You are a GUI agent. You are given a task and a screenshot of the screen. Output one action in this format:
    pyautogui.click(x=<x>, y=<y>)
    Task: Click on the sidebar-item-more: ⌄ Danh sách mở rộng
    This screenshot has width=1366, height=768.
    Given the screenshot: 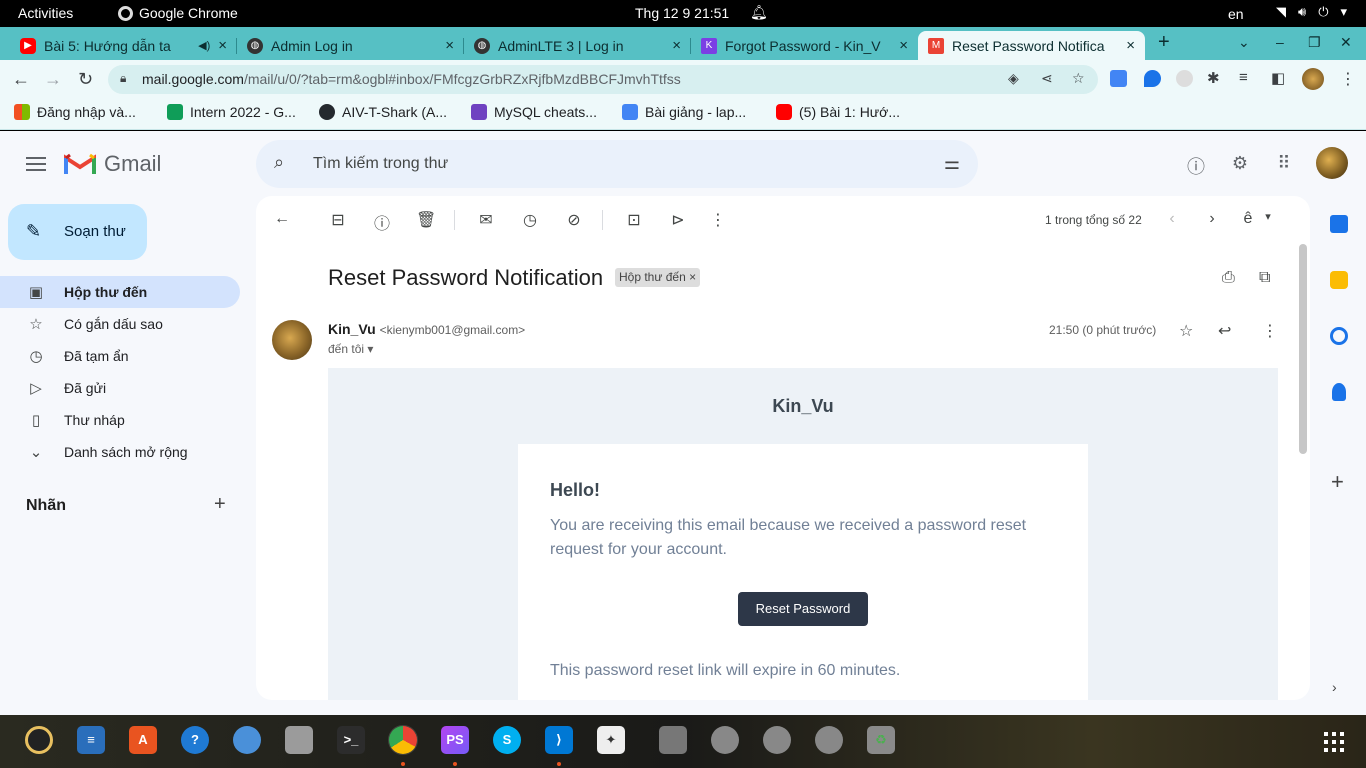 What is the action you would take?
    pyautogui.click(x=120, y=452)
    